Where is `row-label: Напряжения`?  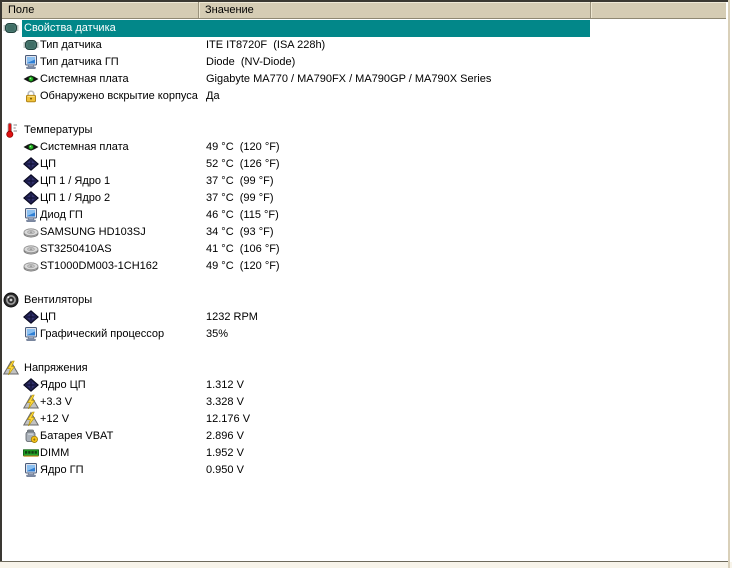
row-label: Напряжения is located at coordinates (56, 368).